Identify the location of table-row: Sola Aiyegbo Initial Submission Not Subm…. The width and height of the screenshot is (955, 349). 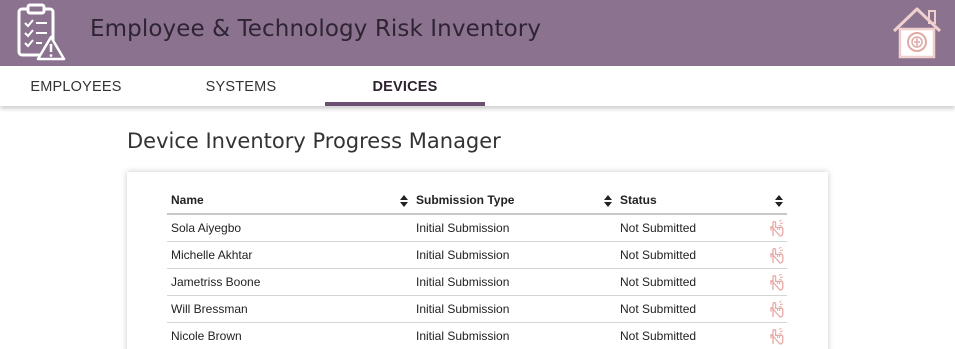
(477, 228).